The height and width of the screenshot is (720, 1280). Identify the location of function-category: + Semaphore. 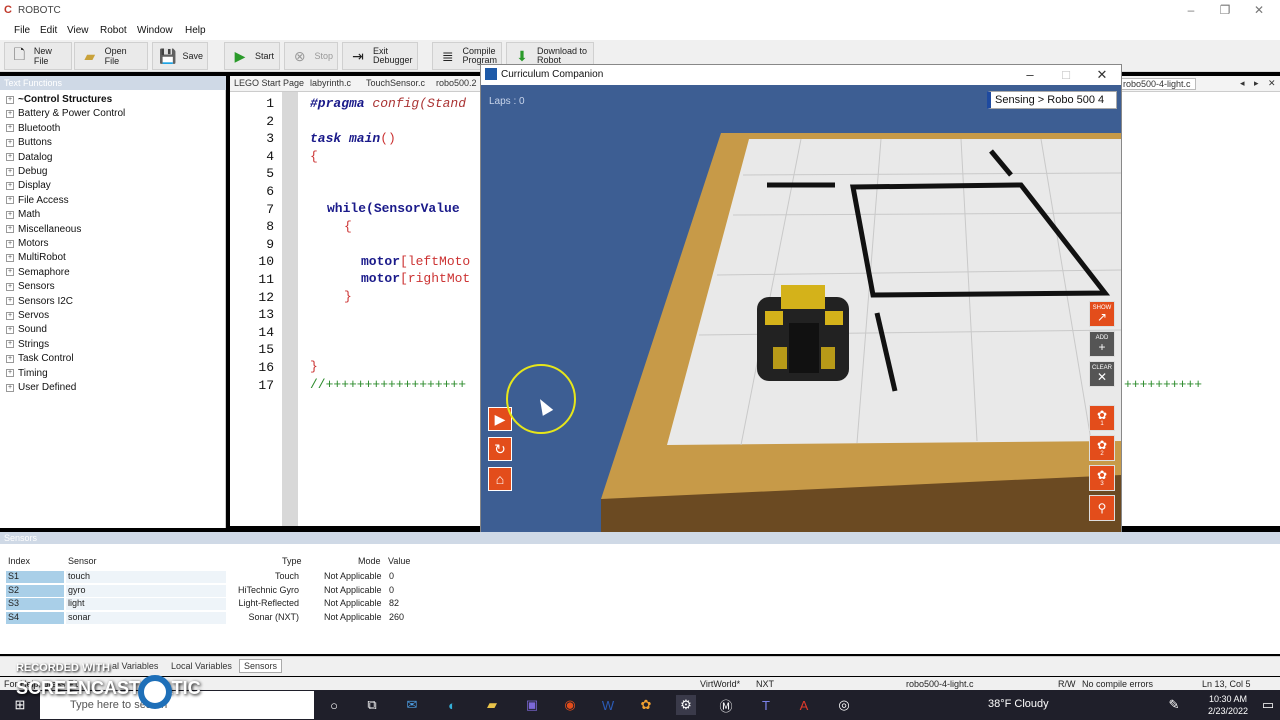
(38, 272).